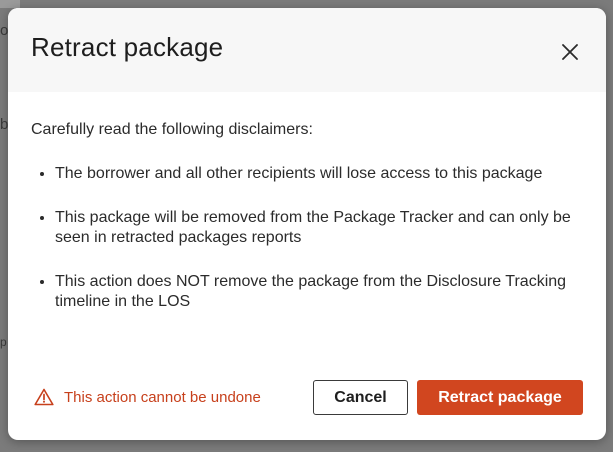 The height and width of the screenshot is (452, 613). I want to click on close-icon, so click(570, 52).